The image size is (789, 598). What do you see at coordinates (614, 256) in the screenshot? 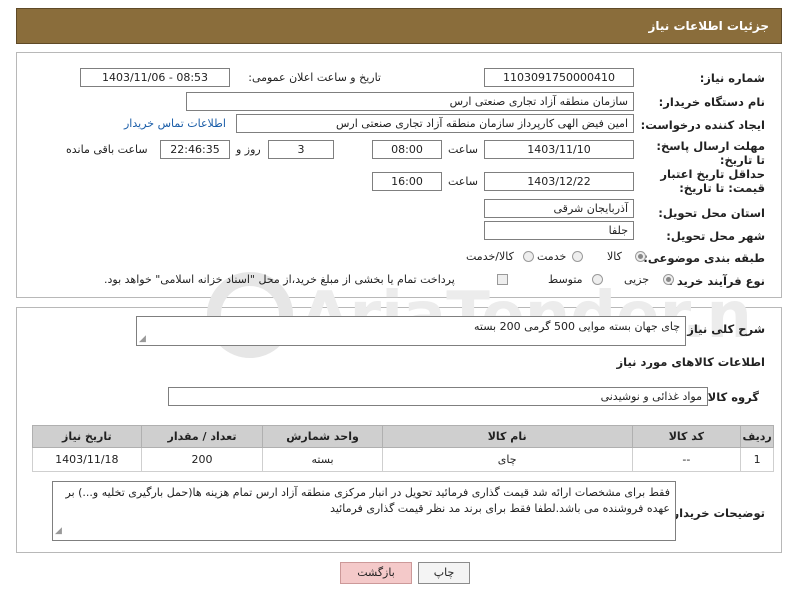
I see `category-goods-label: کالا` at bounding box center [614, 256].